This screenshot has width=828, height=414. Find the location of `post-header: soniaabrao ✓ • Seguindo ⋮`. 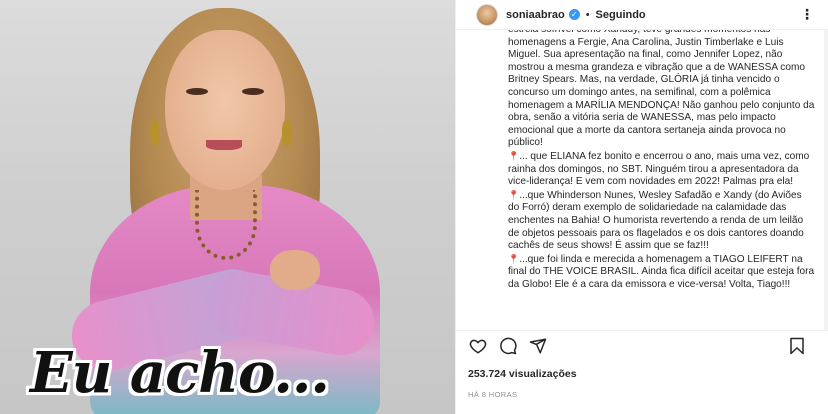

post-header: soniaabrao ✓ • Seguindo ⋮ is located at coordinates (642, 15).